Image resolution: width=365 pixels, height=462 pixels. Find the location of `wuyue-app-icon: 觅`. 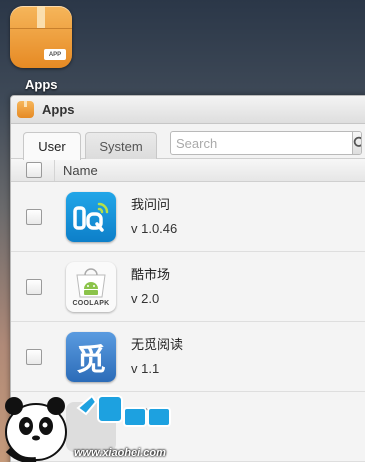

wuyue-app-icon: 觅 is located at coordinates (91, 357).